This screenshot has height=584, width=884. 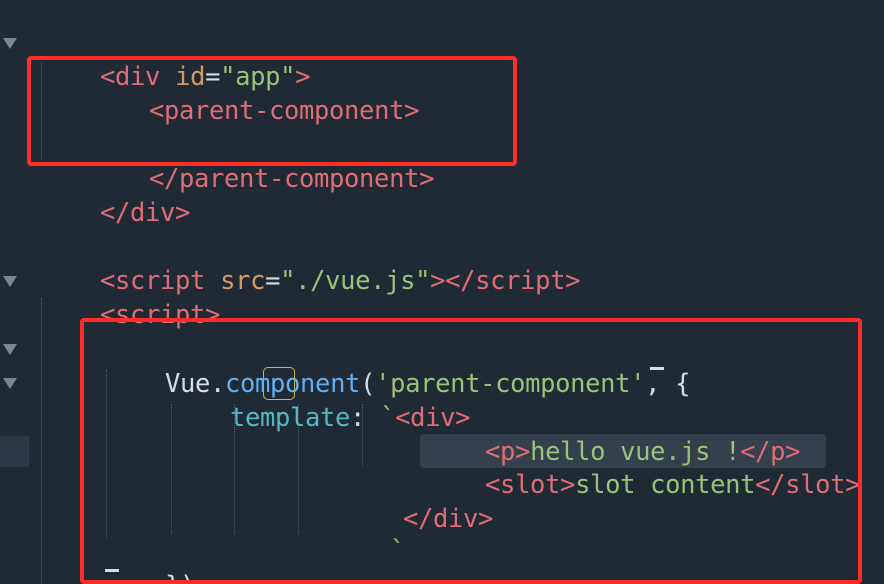 What do you see at coordinates (272, 111) in the screenshot?
I see `annotation-box-parent-component` at bounding box center [272, 111].